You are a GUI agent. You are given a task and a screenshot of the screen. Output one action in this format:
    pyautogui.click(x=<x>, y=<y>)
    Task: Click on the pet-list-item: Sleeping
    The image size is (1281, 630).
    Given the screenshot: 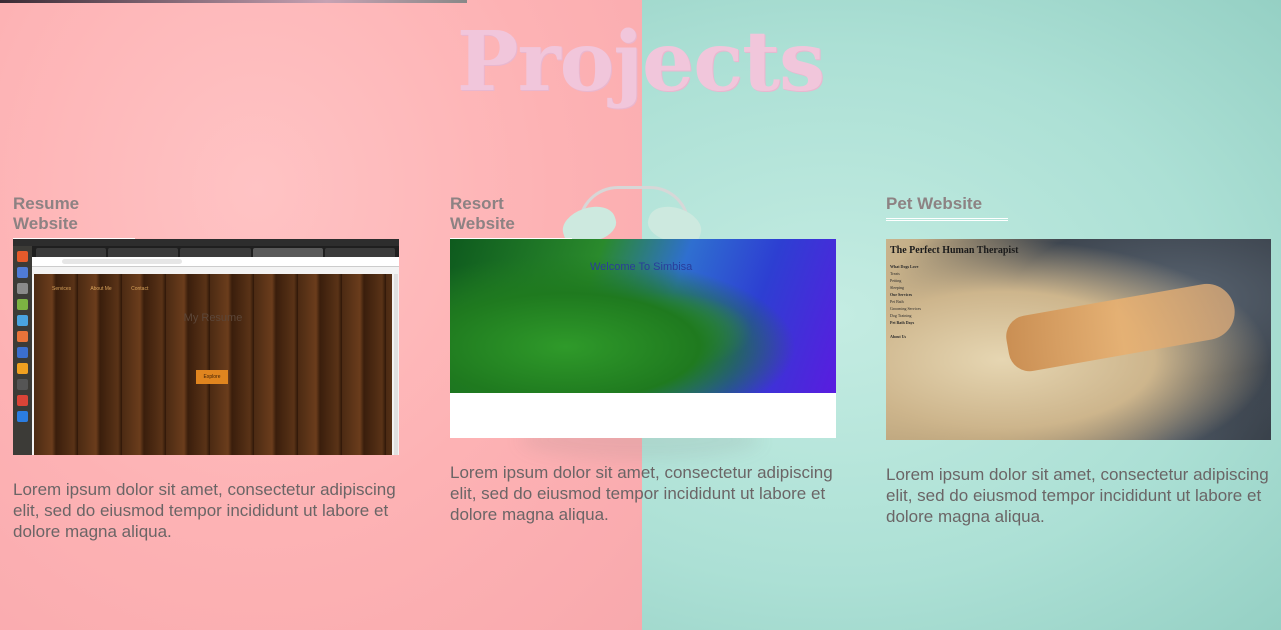 What is the action you would take?
    pyautogui.click(x=897, y=287)
    